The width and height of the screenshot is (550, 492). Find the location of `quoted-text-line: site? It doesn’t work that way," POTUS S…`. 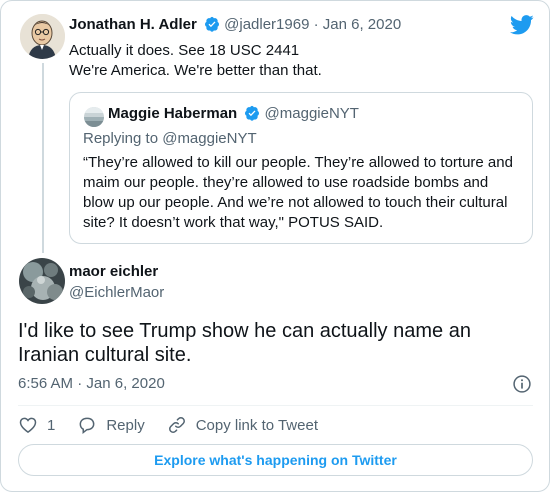

quoted-text-line: site? It doesn’t work that way," POTUS S… is located at coordinates (233, 222).